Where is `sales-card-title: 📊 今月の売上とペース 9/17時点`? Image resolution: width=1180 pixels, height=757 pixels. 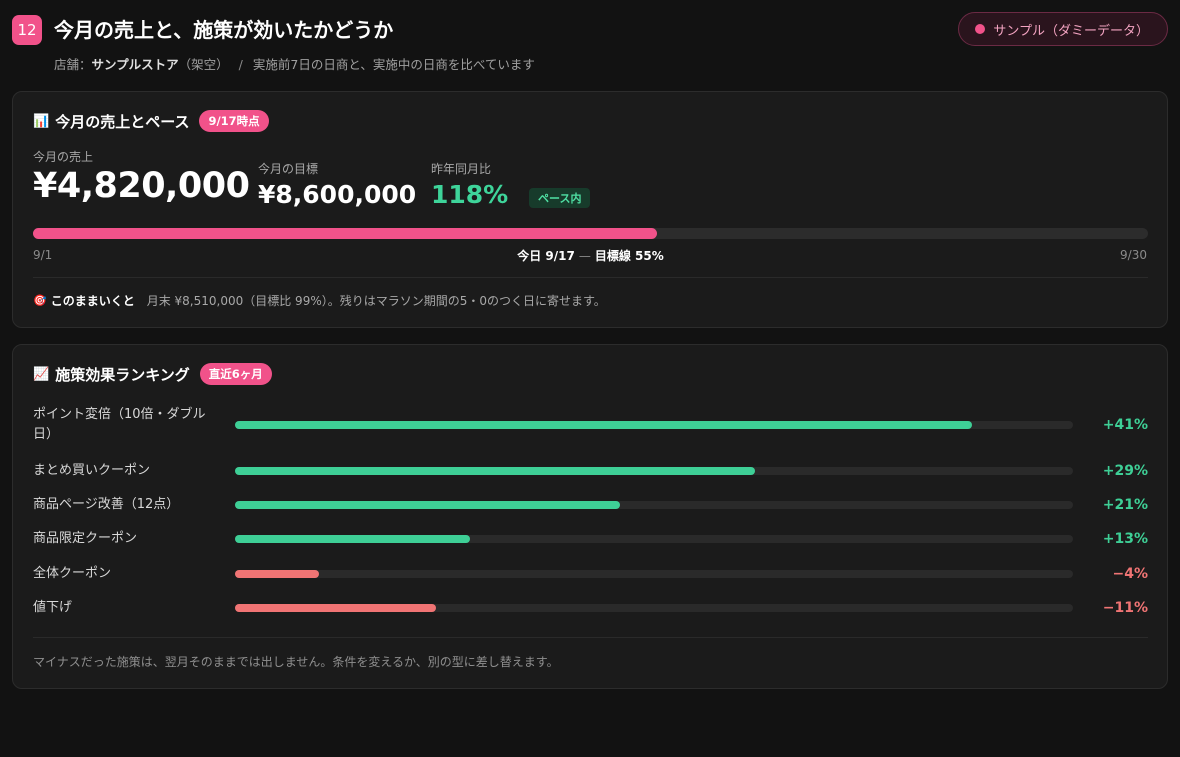
sales-card-title: 📊 今月の売上とペース 9/17時点 is located at coordinates (151, 121).